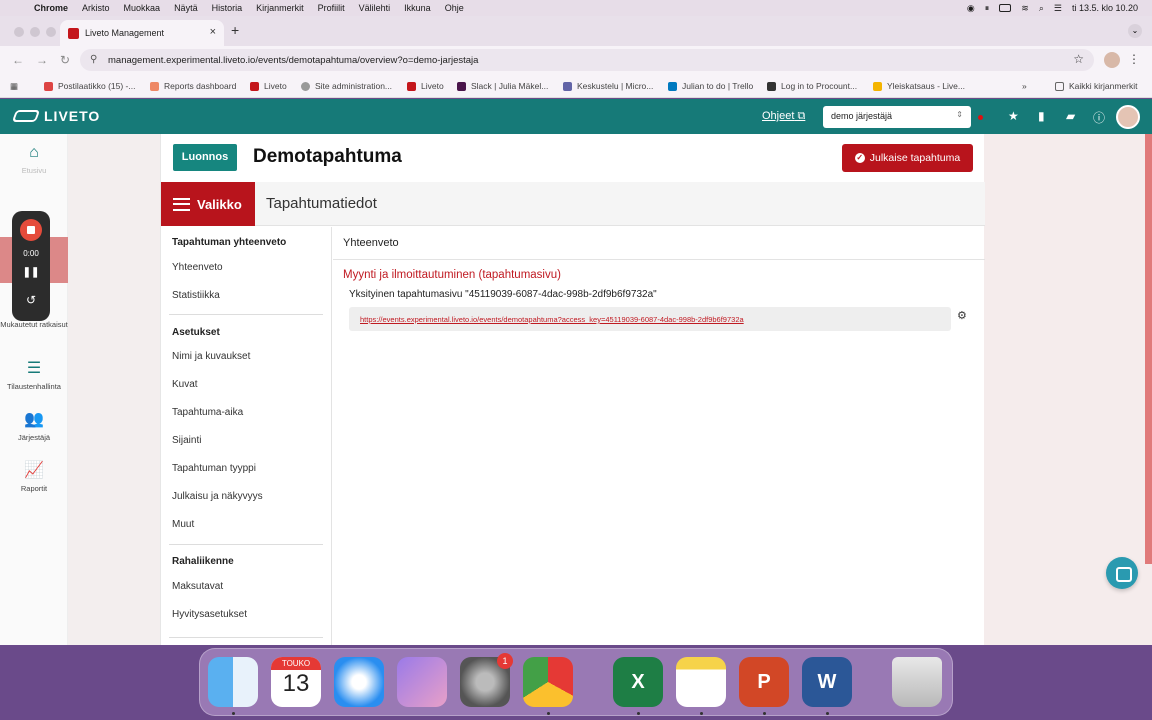 This screenshot has height=720, width=1152. I want to click on recording-time: 0:00, so click(31, 253).